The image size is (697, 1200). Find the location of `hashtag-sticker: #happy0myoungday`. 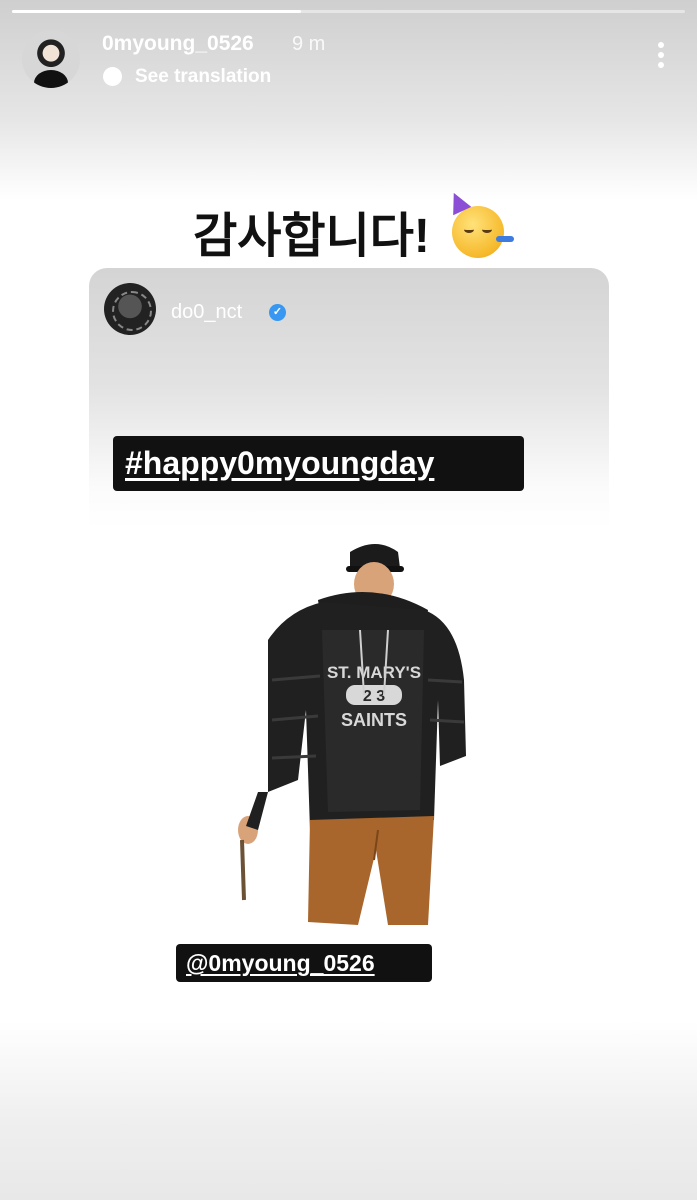

hashtag-sticker: #happy0myoungday is located at coordinates (318, 463).